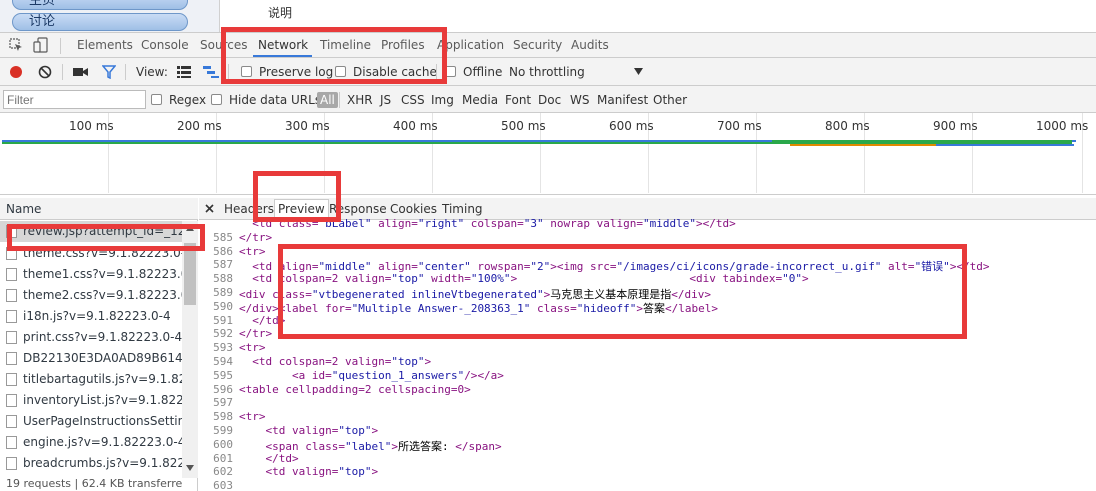  I want to click on device-mode-icon, so click(41, 45).